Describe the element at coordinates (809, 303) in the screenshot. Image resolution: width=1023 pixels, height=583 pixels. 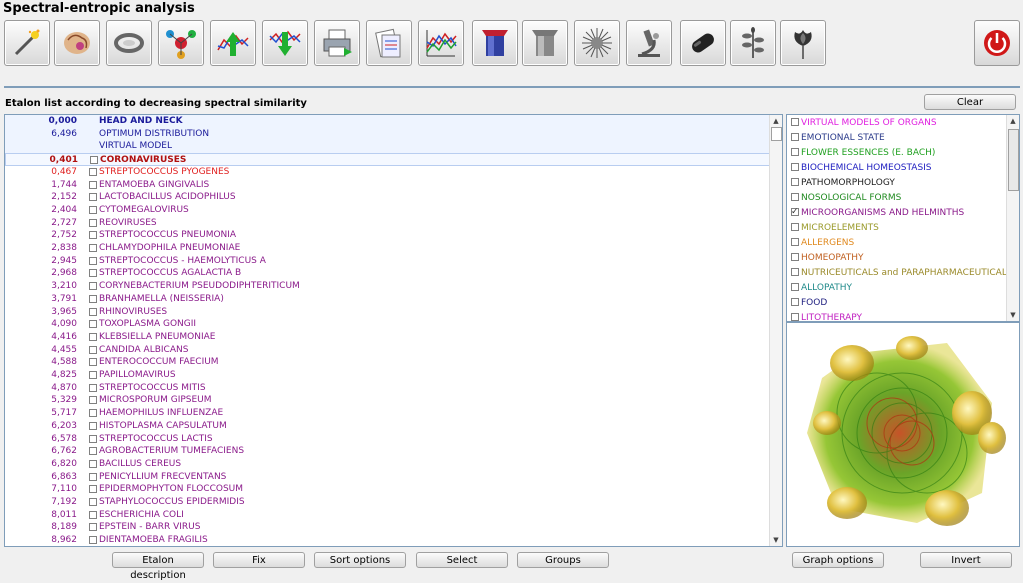
I see `category-item: FOOD` at that location.